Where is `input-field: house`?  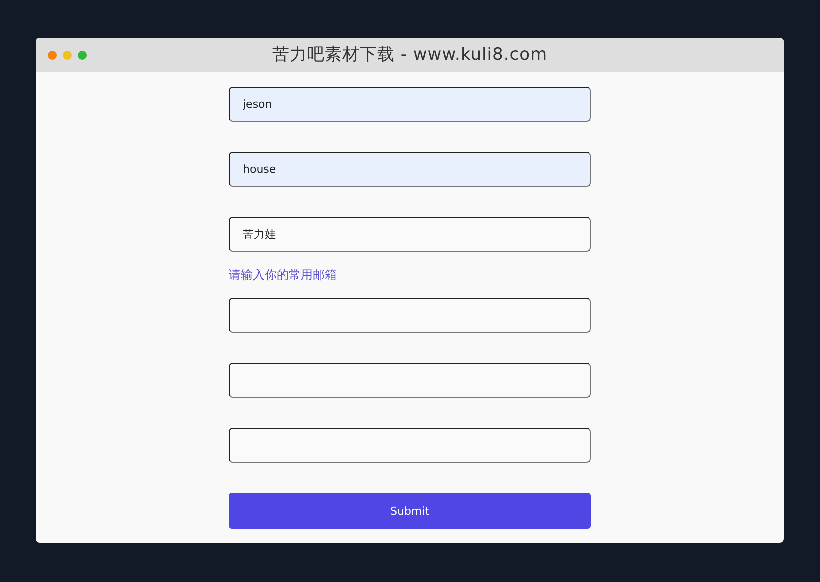
input-field: house is located at coordinates (410, 169).